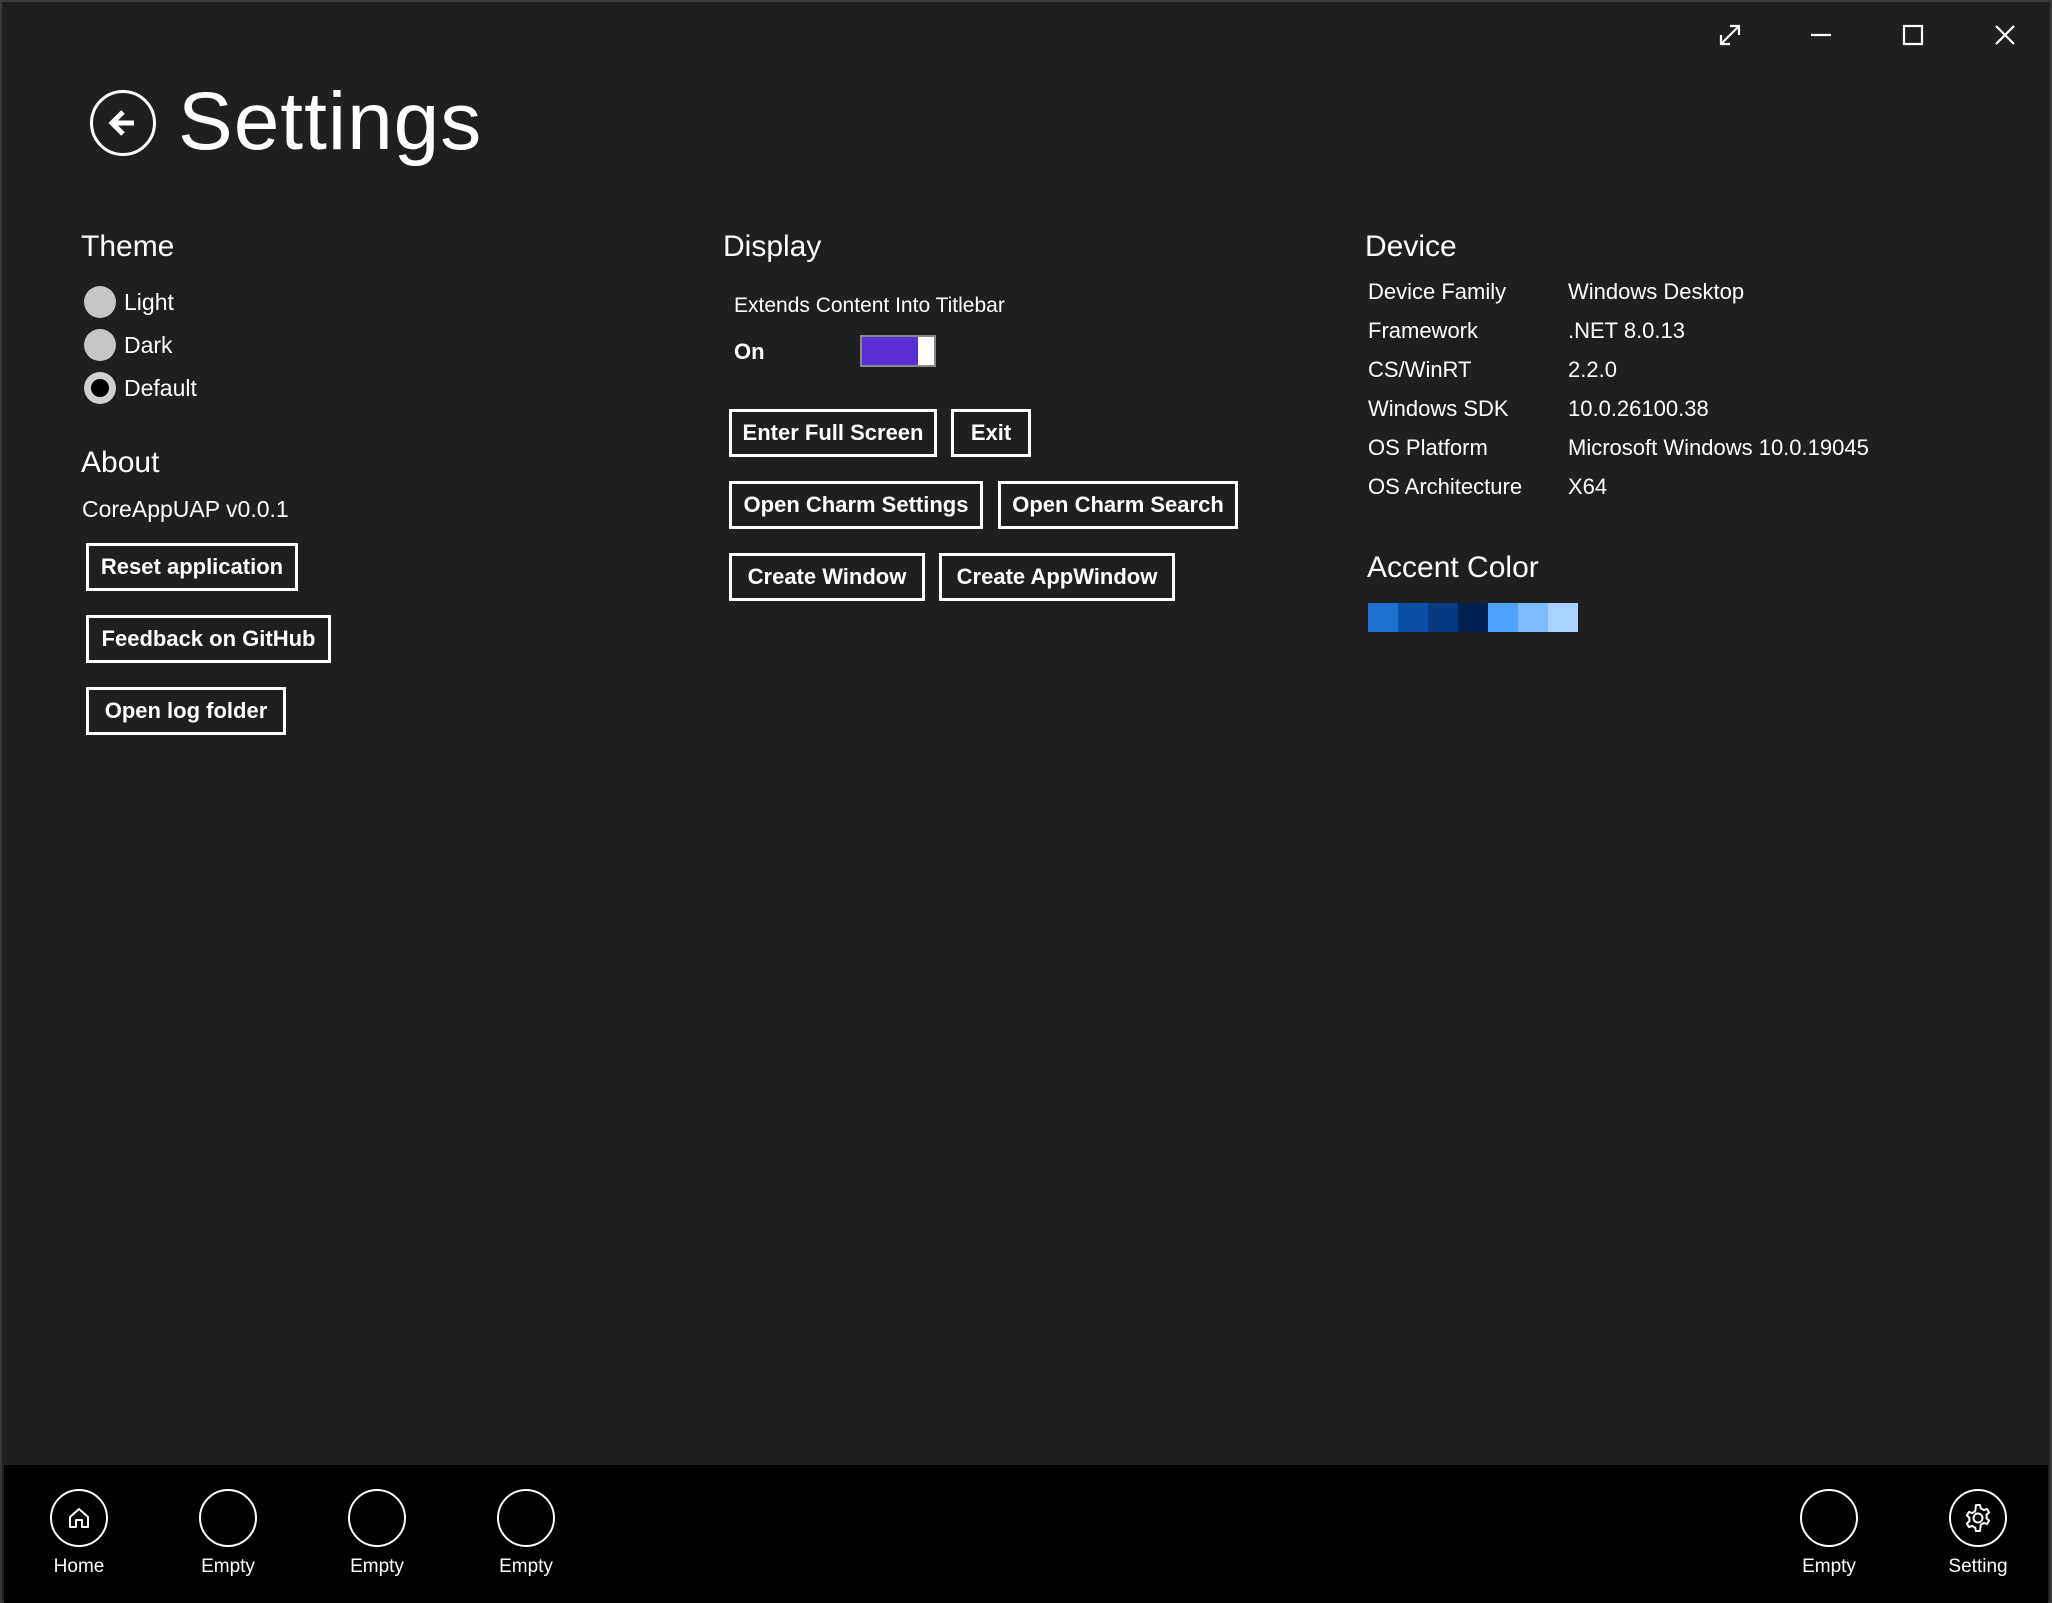 The width and height of the screenshot is (2052, 1603). What do you see at coordinates (1423, 330) in the screenshot?
I see `device-key: Framework` at bounding box center [1423, 330].